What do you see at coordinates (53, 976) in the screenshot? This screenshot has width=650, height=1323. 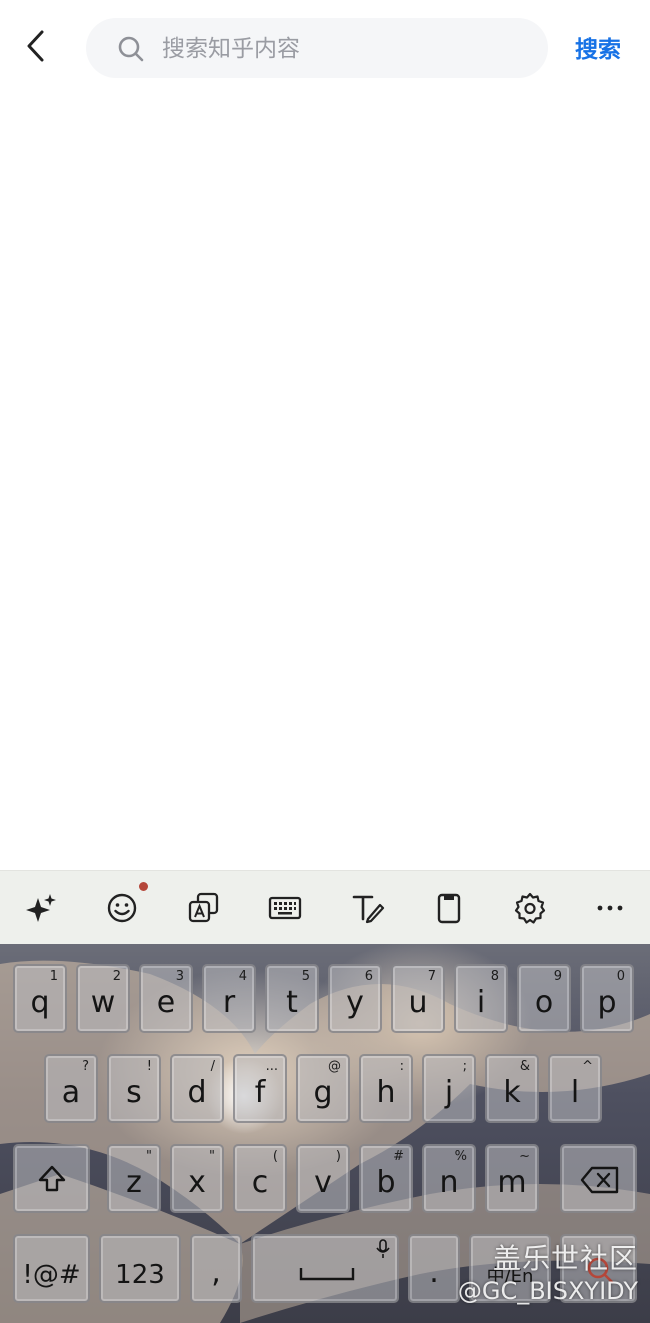 I see `key-hint: 1` at bounding box center [53, 976].